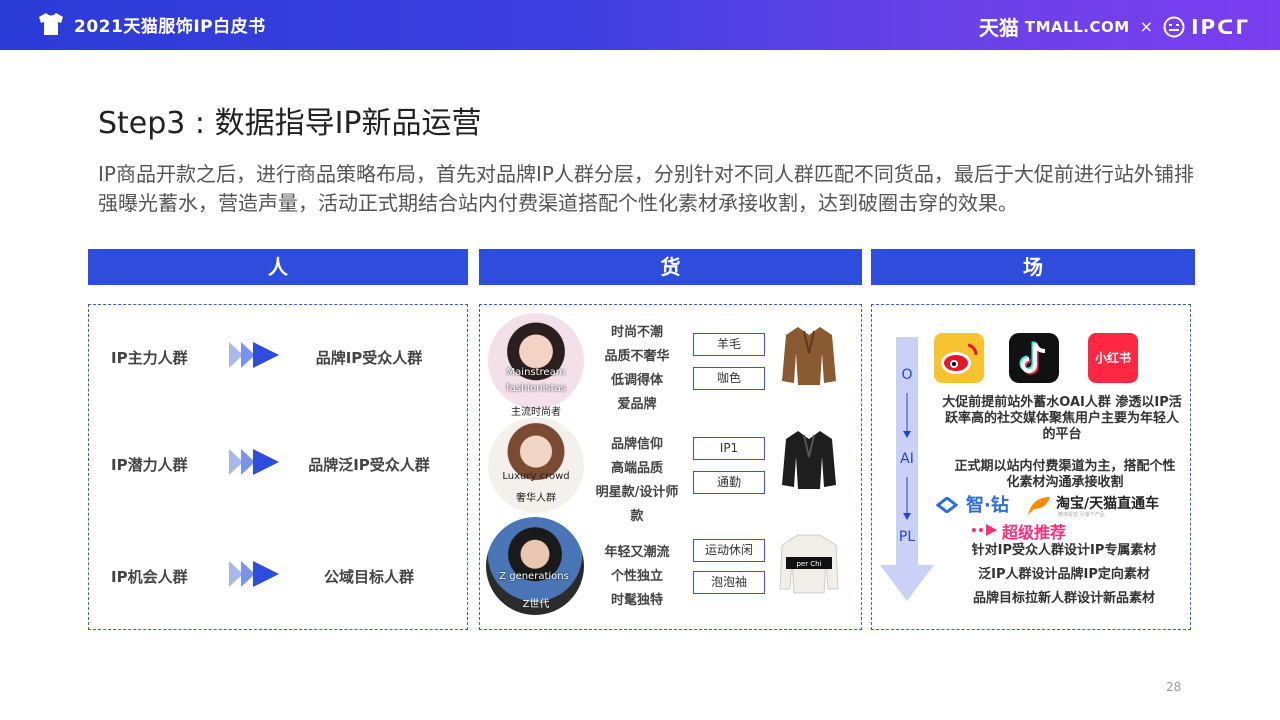 The width and height of the screenshot is (1280, 720). I want to click on people-target: 品牌IP受众人群, so click(369, 358).